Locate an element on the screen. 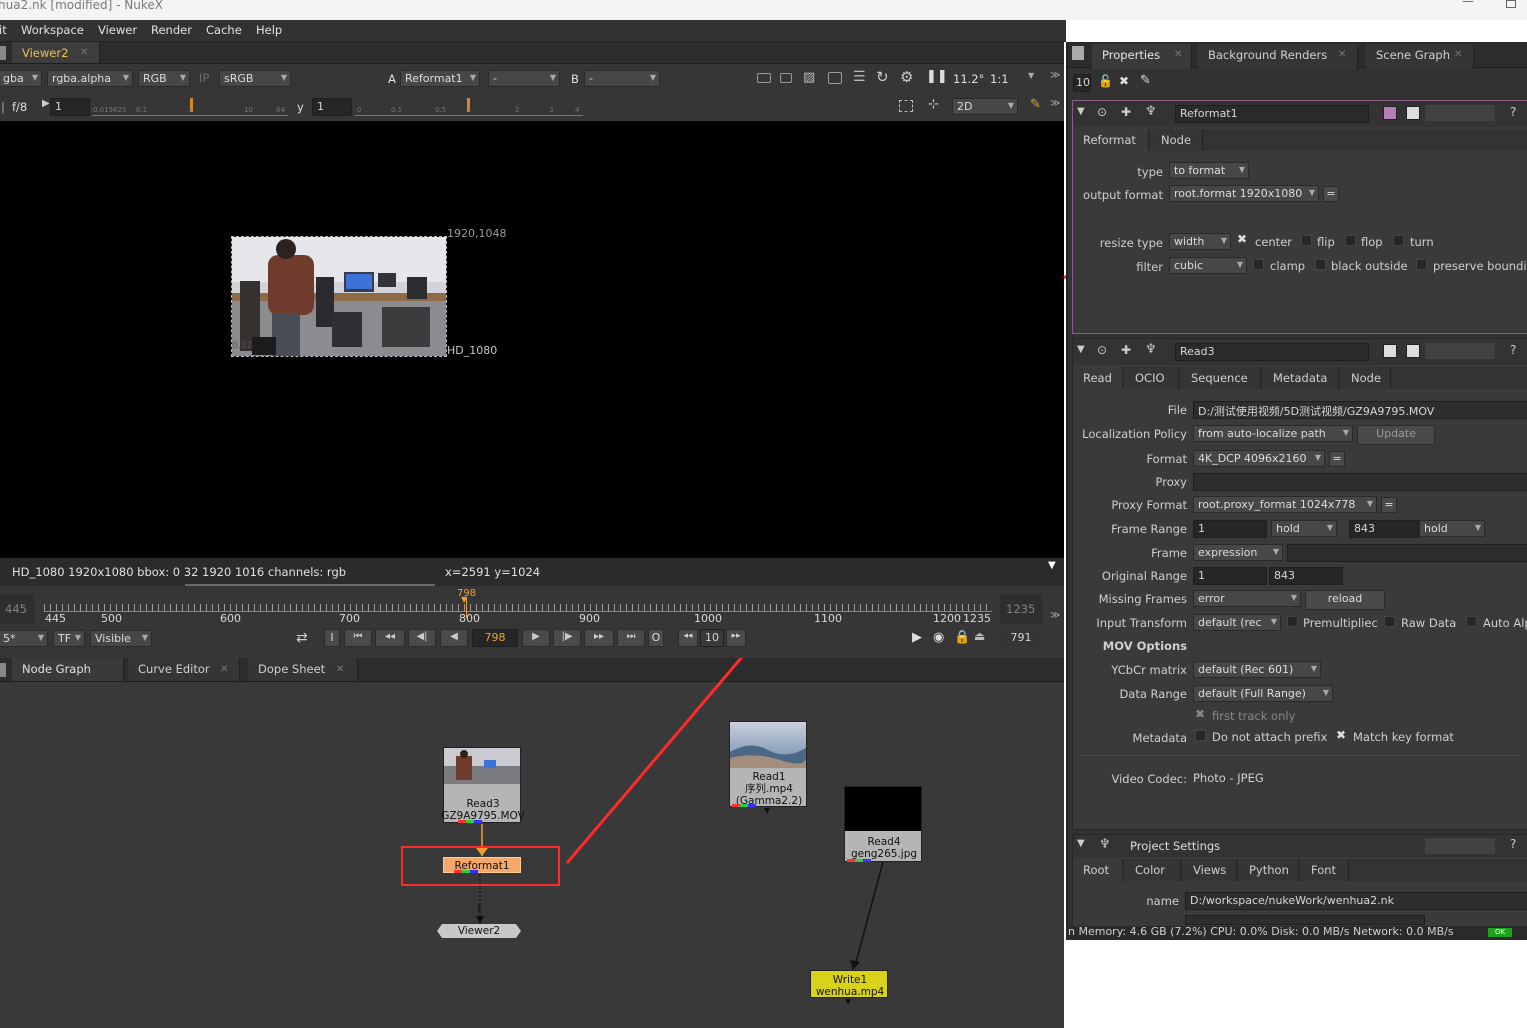  play-forward-button: ▶ is located at coordinates (536, 638).